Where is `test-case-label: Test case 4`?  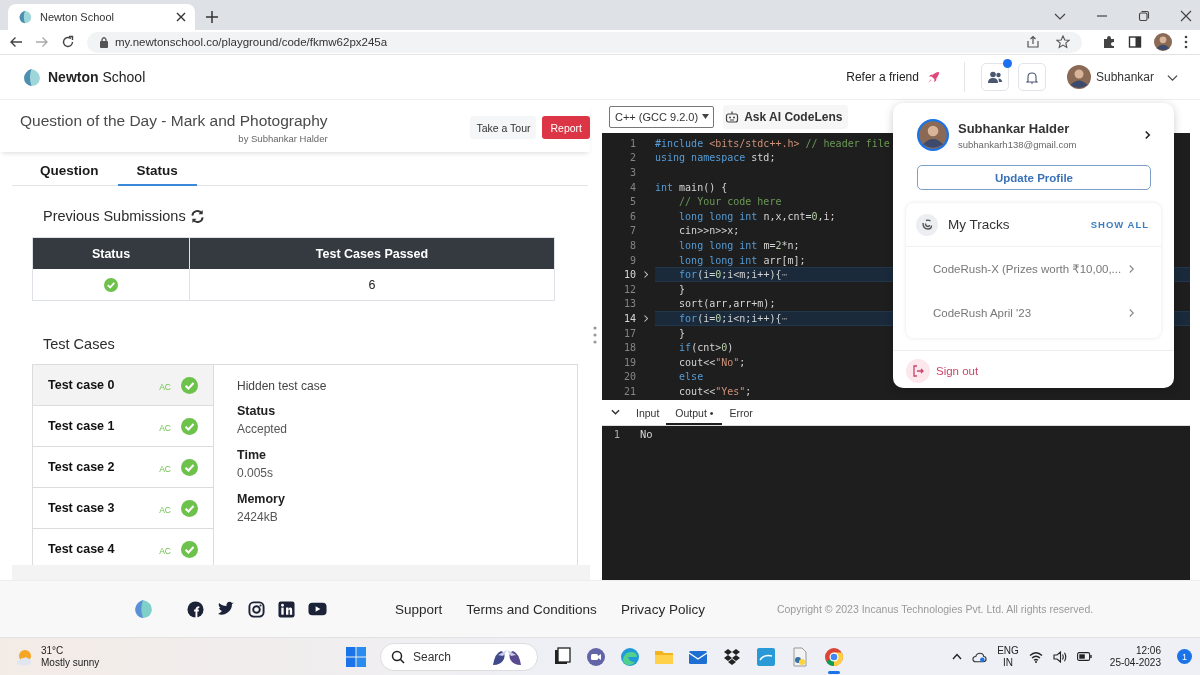 test-case-label: Test case 4 is located at coordinates (81, 549).